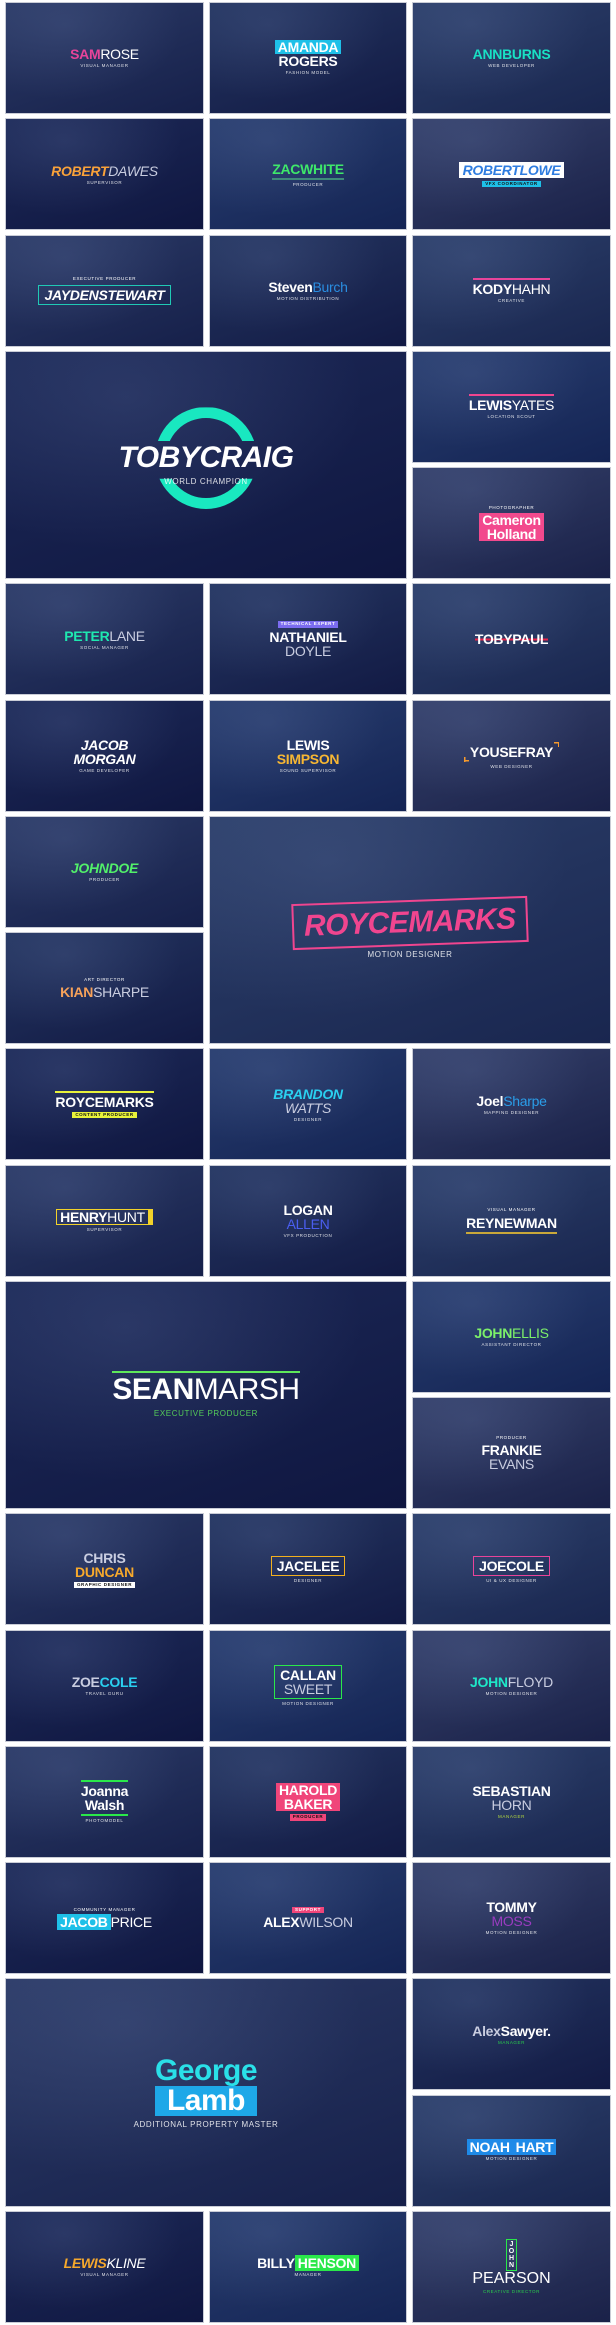 Image resolution: width=616 pixels, height=2325 pixels. I want to click on first-name: KIAN, so click(77, 992).